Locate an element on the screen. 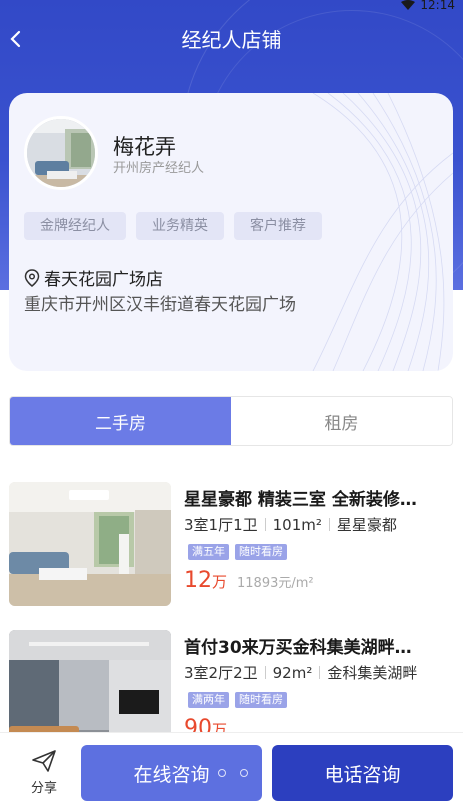 The height and width of the screenshot is (809, 463). badge: 满两年 is located at coordinates (208, 700).